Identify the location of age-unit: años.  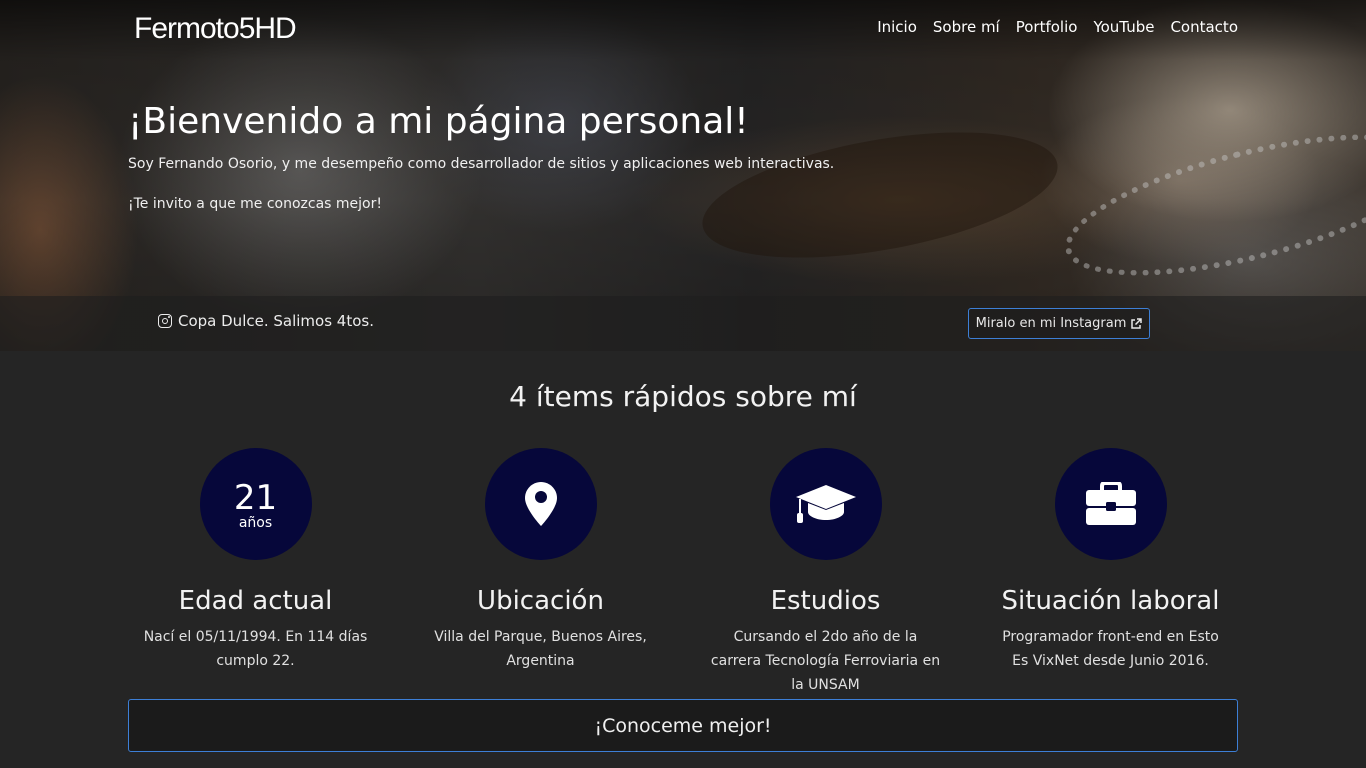
(255, 523).